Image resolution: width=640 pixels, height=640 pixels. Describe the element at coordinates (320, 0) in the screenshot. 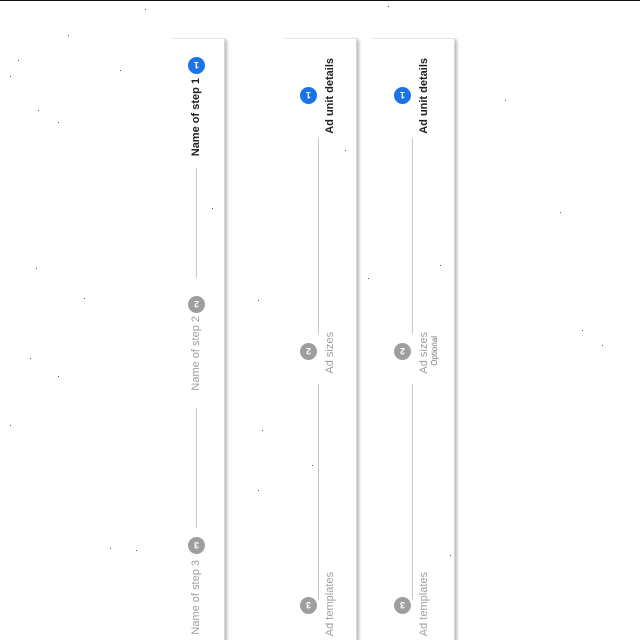

I see `top-border` at that location.